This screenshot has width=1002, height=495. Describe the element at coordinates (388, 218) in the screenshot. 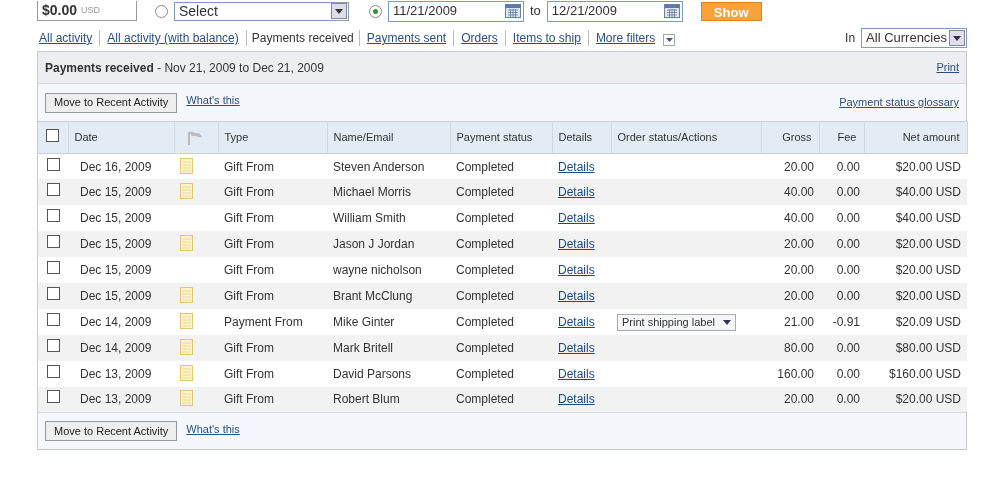

I see `name-cell: William Smith` at that location.